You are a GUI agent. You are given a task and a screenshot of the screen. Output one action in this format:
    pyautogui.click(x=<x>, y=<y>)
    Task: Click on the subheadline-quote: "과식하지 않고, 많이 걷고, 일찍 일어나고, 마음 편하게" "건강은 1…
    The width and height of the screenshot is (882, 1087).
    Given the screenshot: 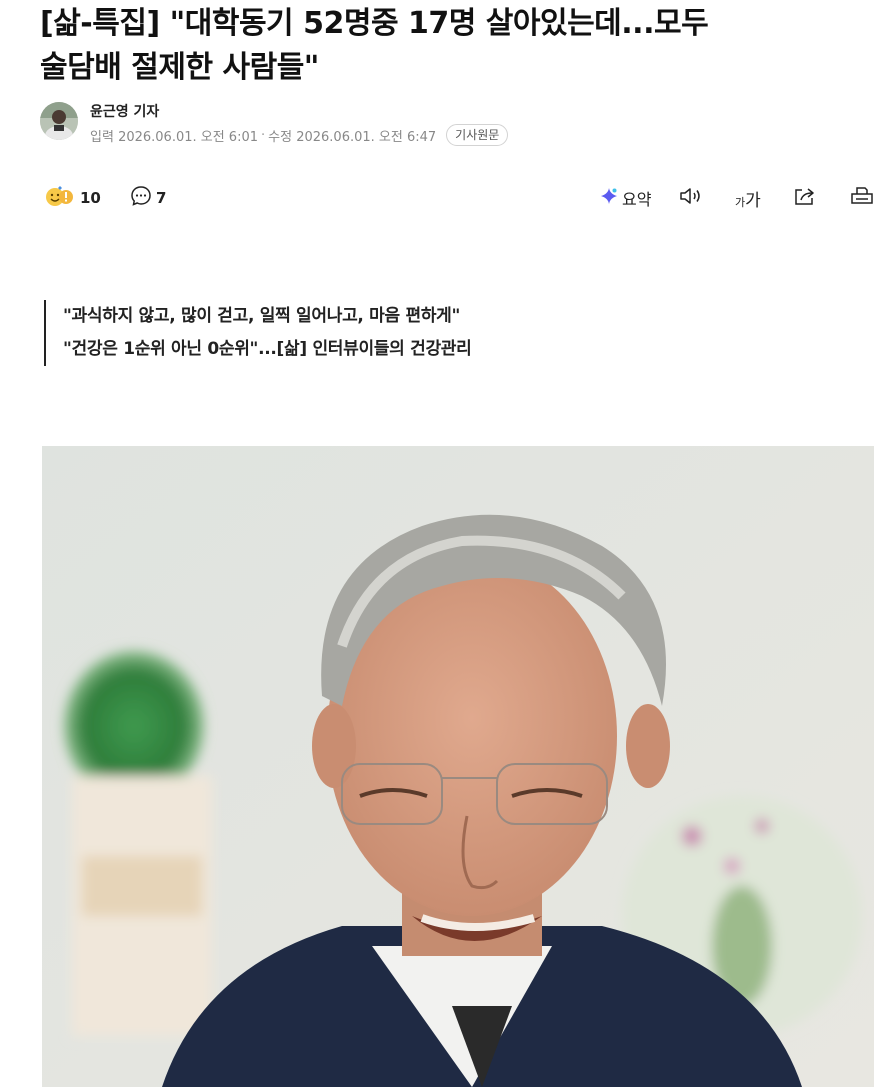 What is the action you would take?
    pyautogui.click(x=258, y=333)
    